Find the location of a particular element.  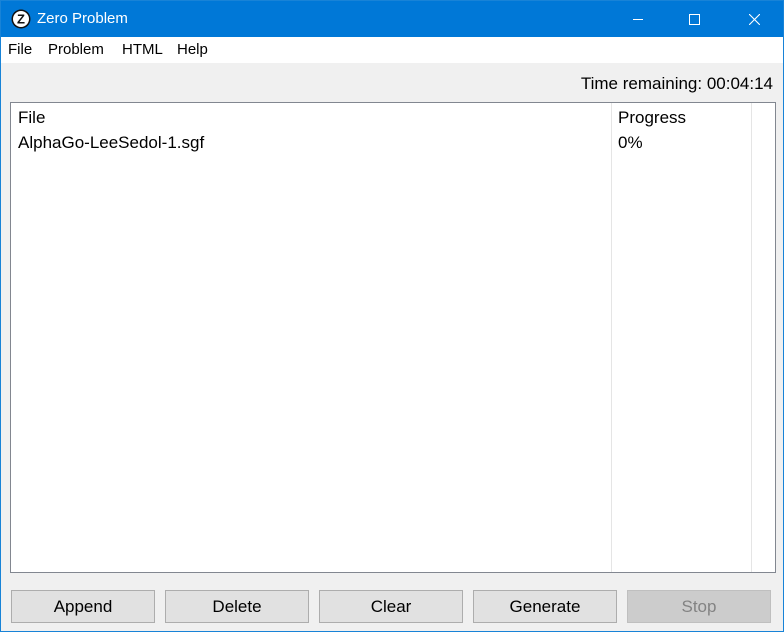

generate-button: Generate is located at coordinates (545, 606).